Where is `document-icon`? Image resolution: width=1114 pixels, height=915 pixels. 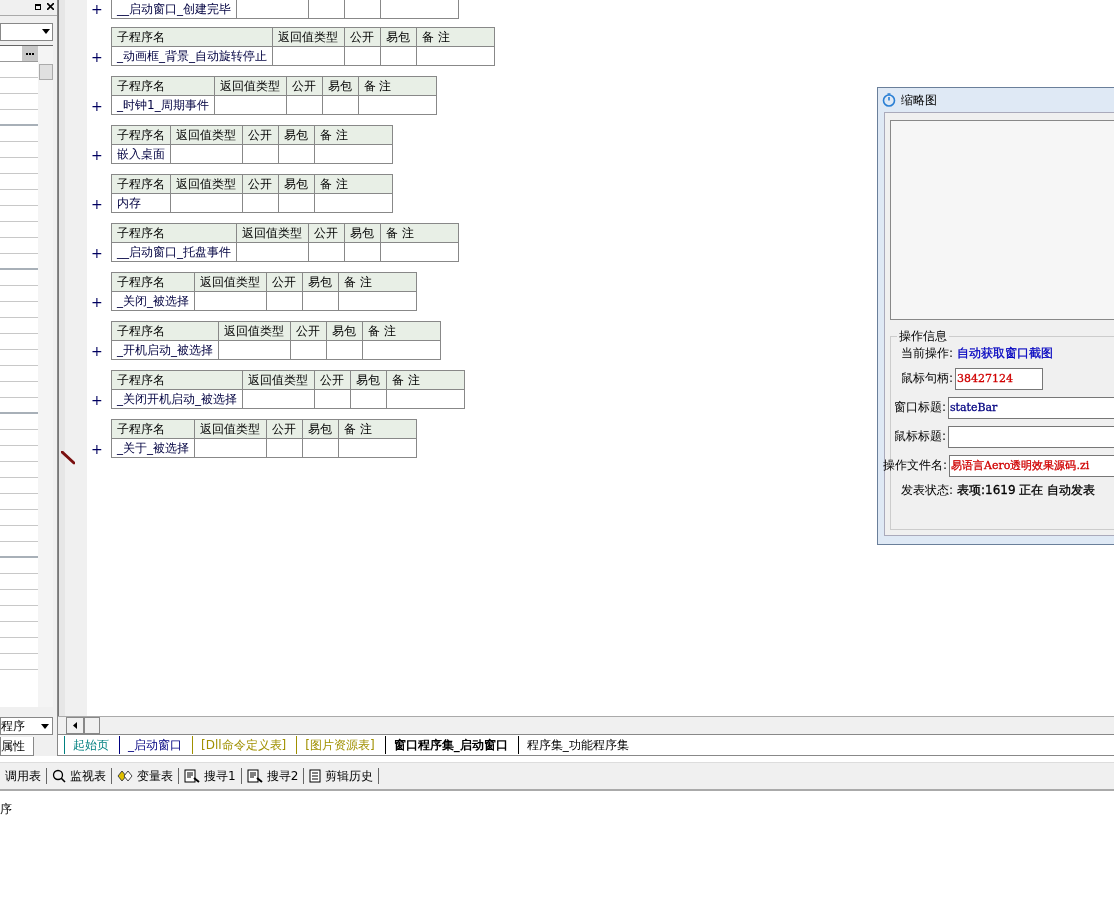
document-icon is located at coordinates (315, 776).